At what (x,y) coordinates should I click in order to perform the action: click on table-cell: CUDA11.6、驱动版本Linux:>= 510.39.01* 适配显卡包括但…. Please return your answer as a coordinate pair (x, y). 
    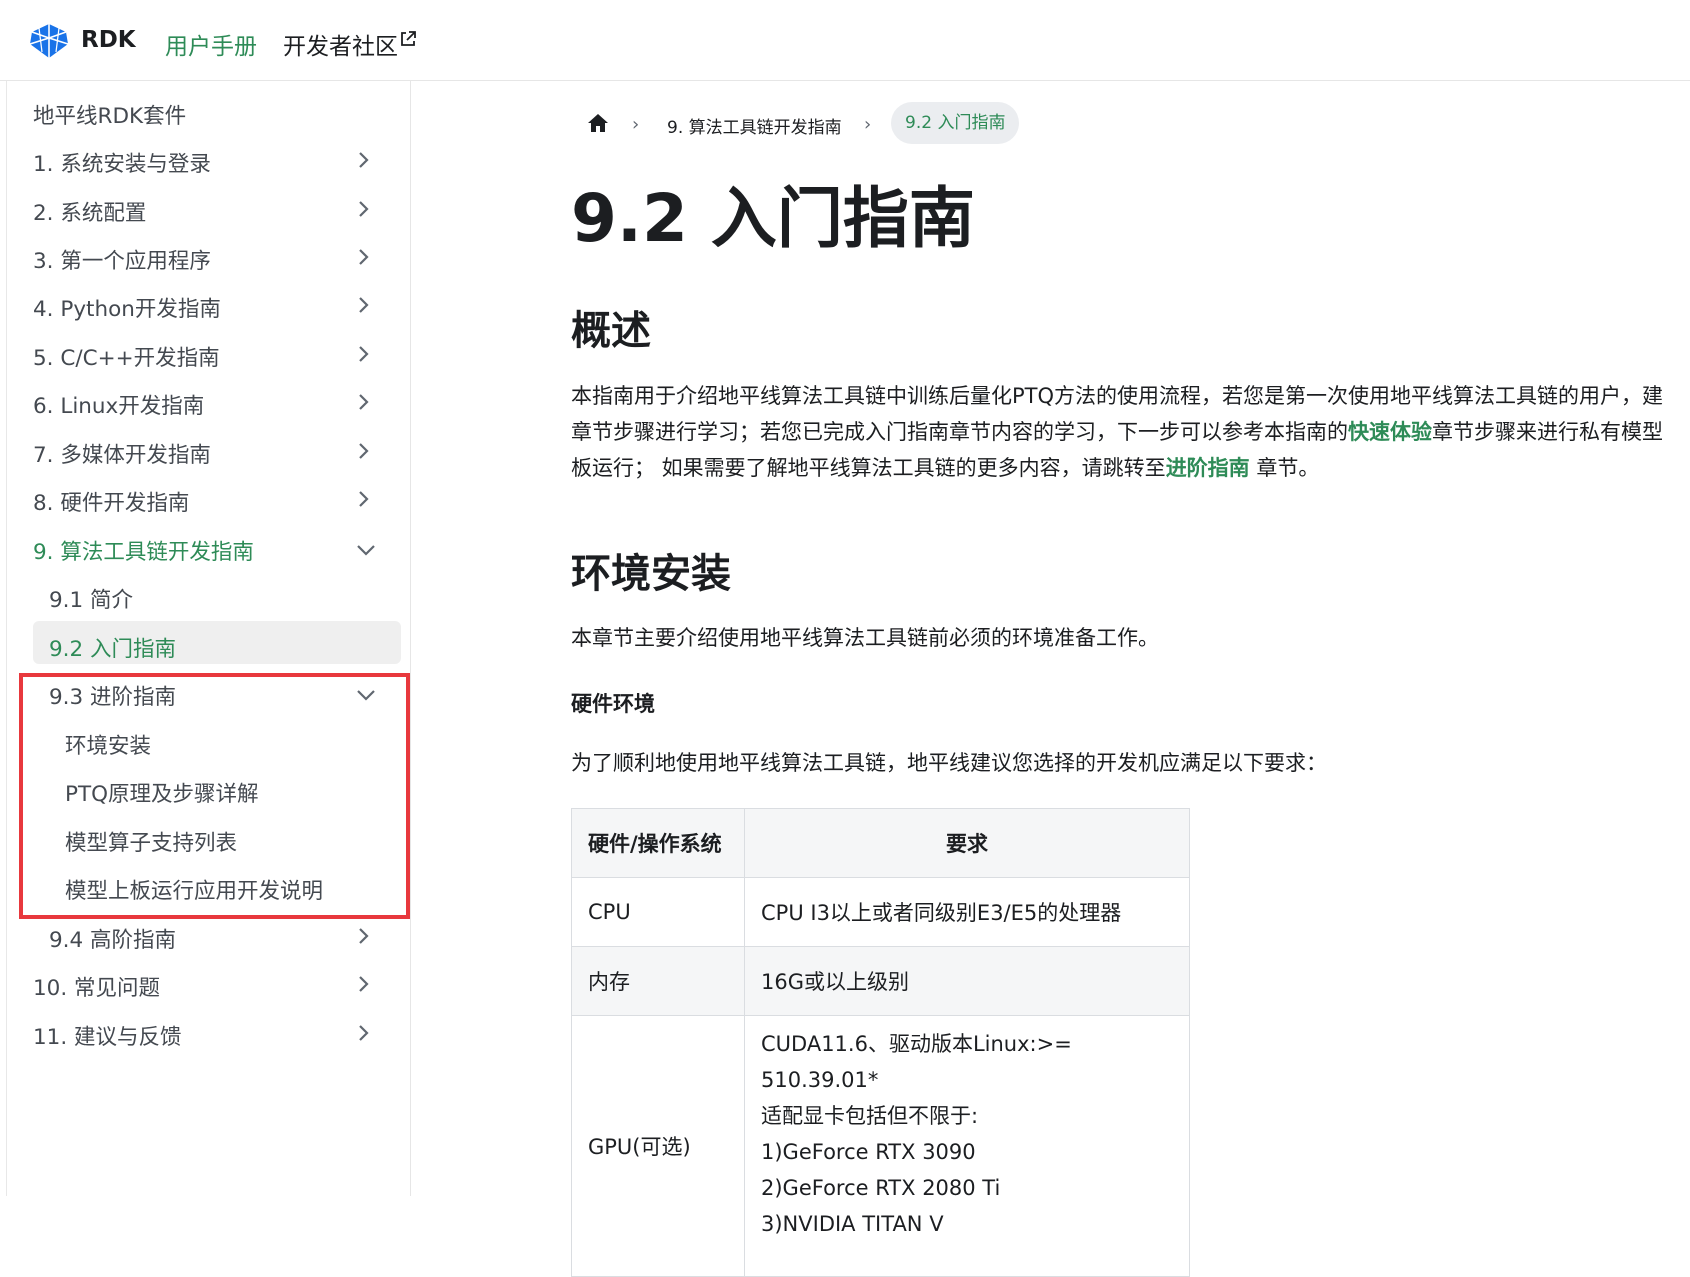
    Looking at the image, I should click on (967, 1146).